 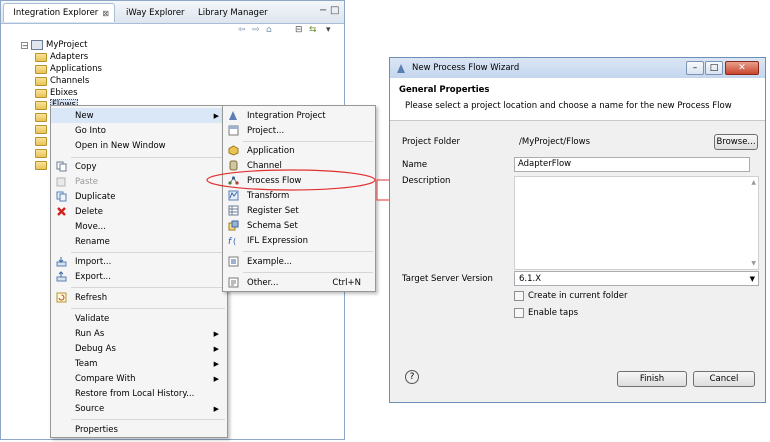 What do you see at coordinates (90, 408) in the screenshot?
I see `menu-item-label: Source` at bounding box center [90, 408].